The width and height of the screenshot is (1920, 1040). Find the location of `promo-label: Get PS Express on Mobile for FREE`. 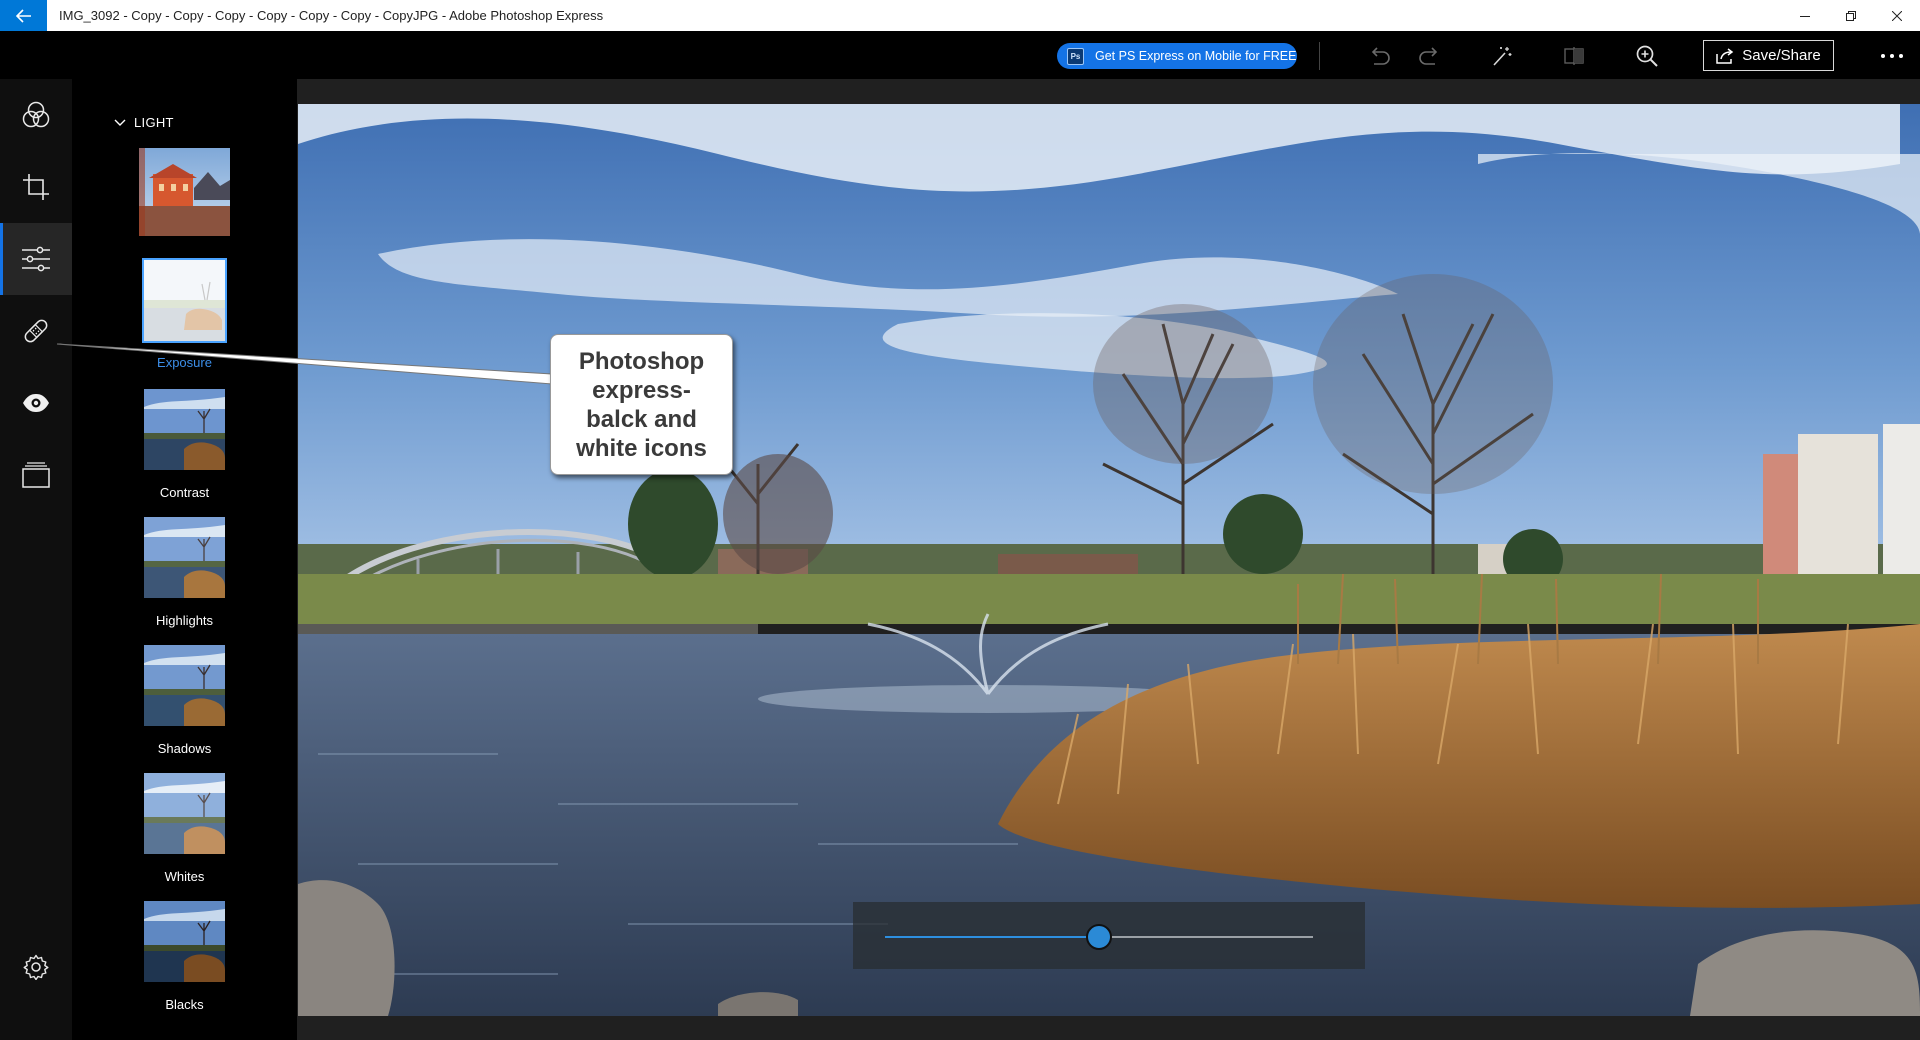

promo-label: Get PS Express on Mobile for FREE is located at coordinates (1196, 56).